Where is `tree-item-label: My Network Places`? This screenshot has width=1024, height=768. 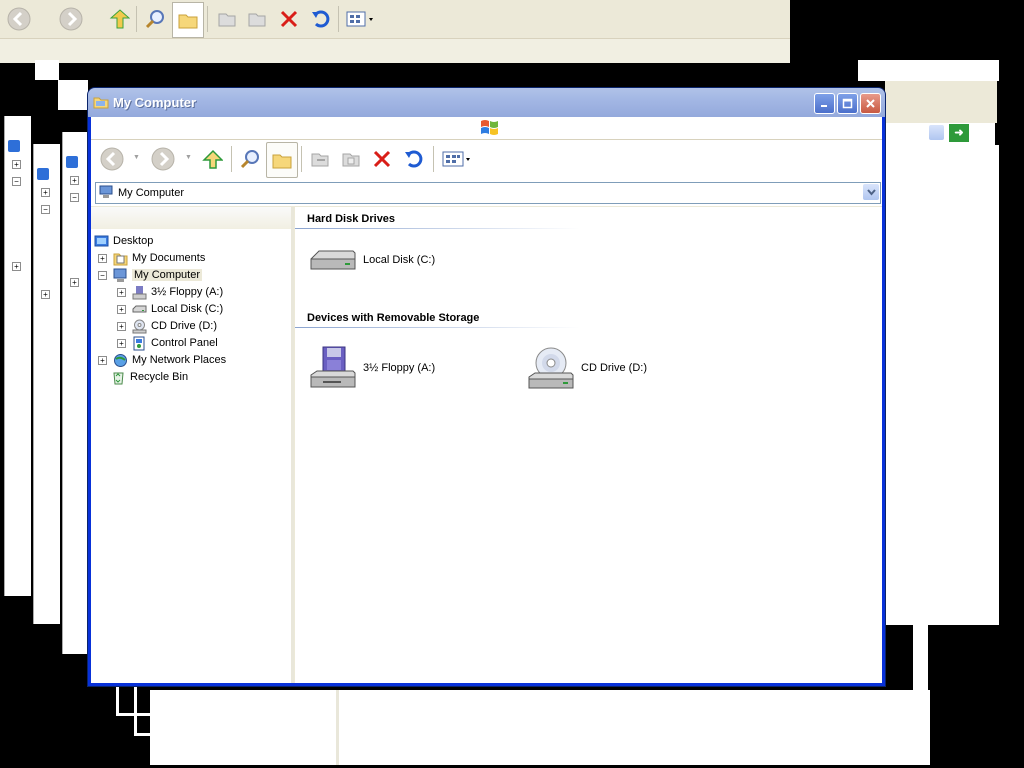 tree-item-label: My Network Places is located at coordinates (179, 360).